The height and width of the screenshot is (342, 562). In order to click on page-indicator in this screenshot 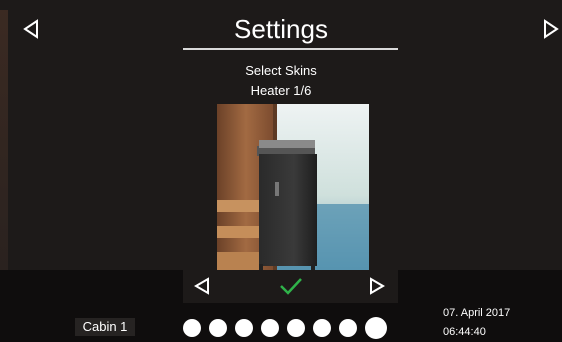, I will do `click(285, 328)`.